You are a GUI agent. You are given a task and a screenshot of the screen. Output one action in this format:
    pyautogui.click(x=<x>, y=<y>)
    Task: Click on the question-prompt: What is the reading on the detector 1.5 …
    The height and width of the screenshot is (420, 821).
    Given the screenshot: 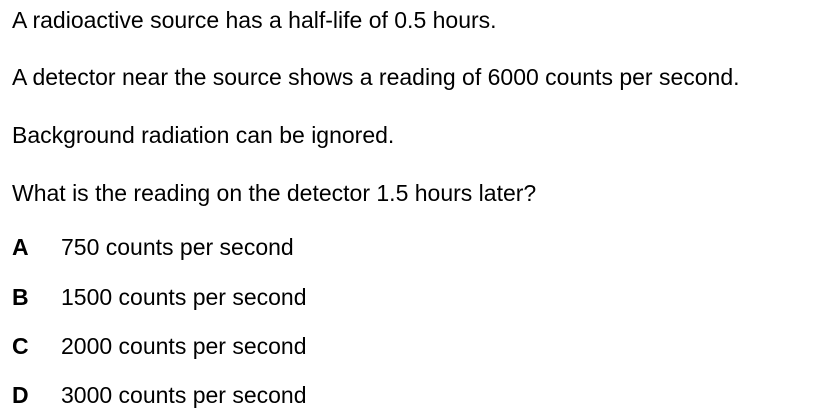 What is the action you would take?
    pyautogui.click(x=274, y=193)
    